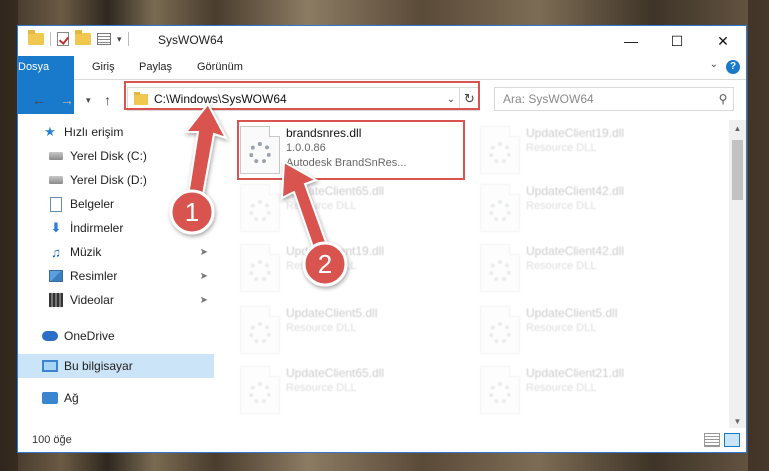 This screenshot has height=471, width=769. Describe the element at coordinates (104, 39) in the screenshot. I see `properties-icon` at that location.